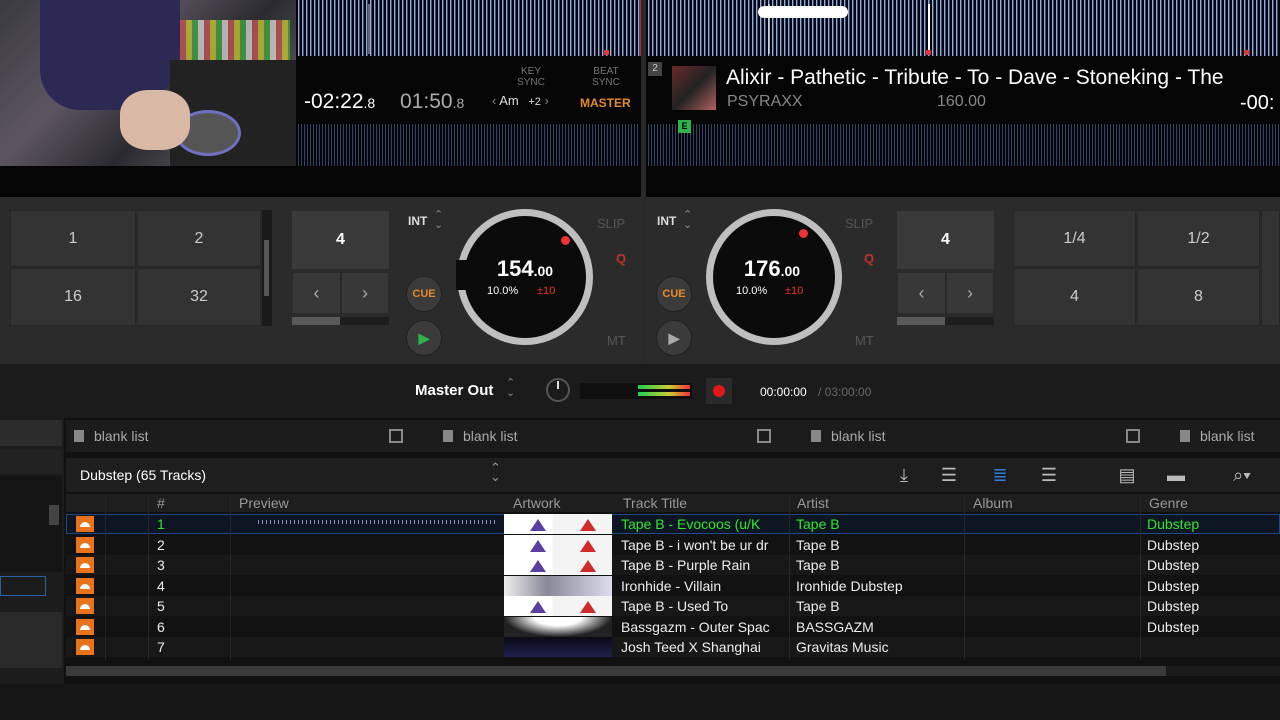  What do you see at coordinates (813, 503) in the screenshot?
I see `column-artist: Artist` at bounding box center [813, 503].